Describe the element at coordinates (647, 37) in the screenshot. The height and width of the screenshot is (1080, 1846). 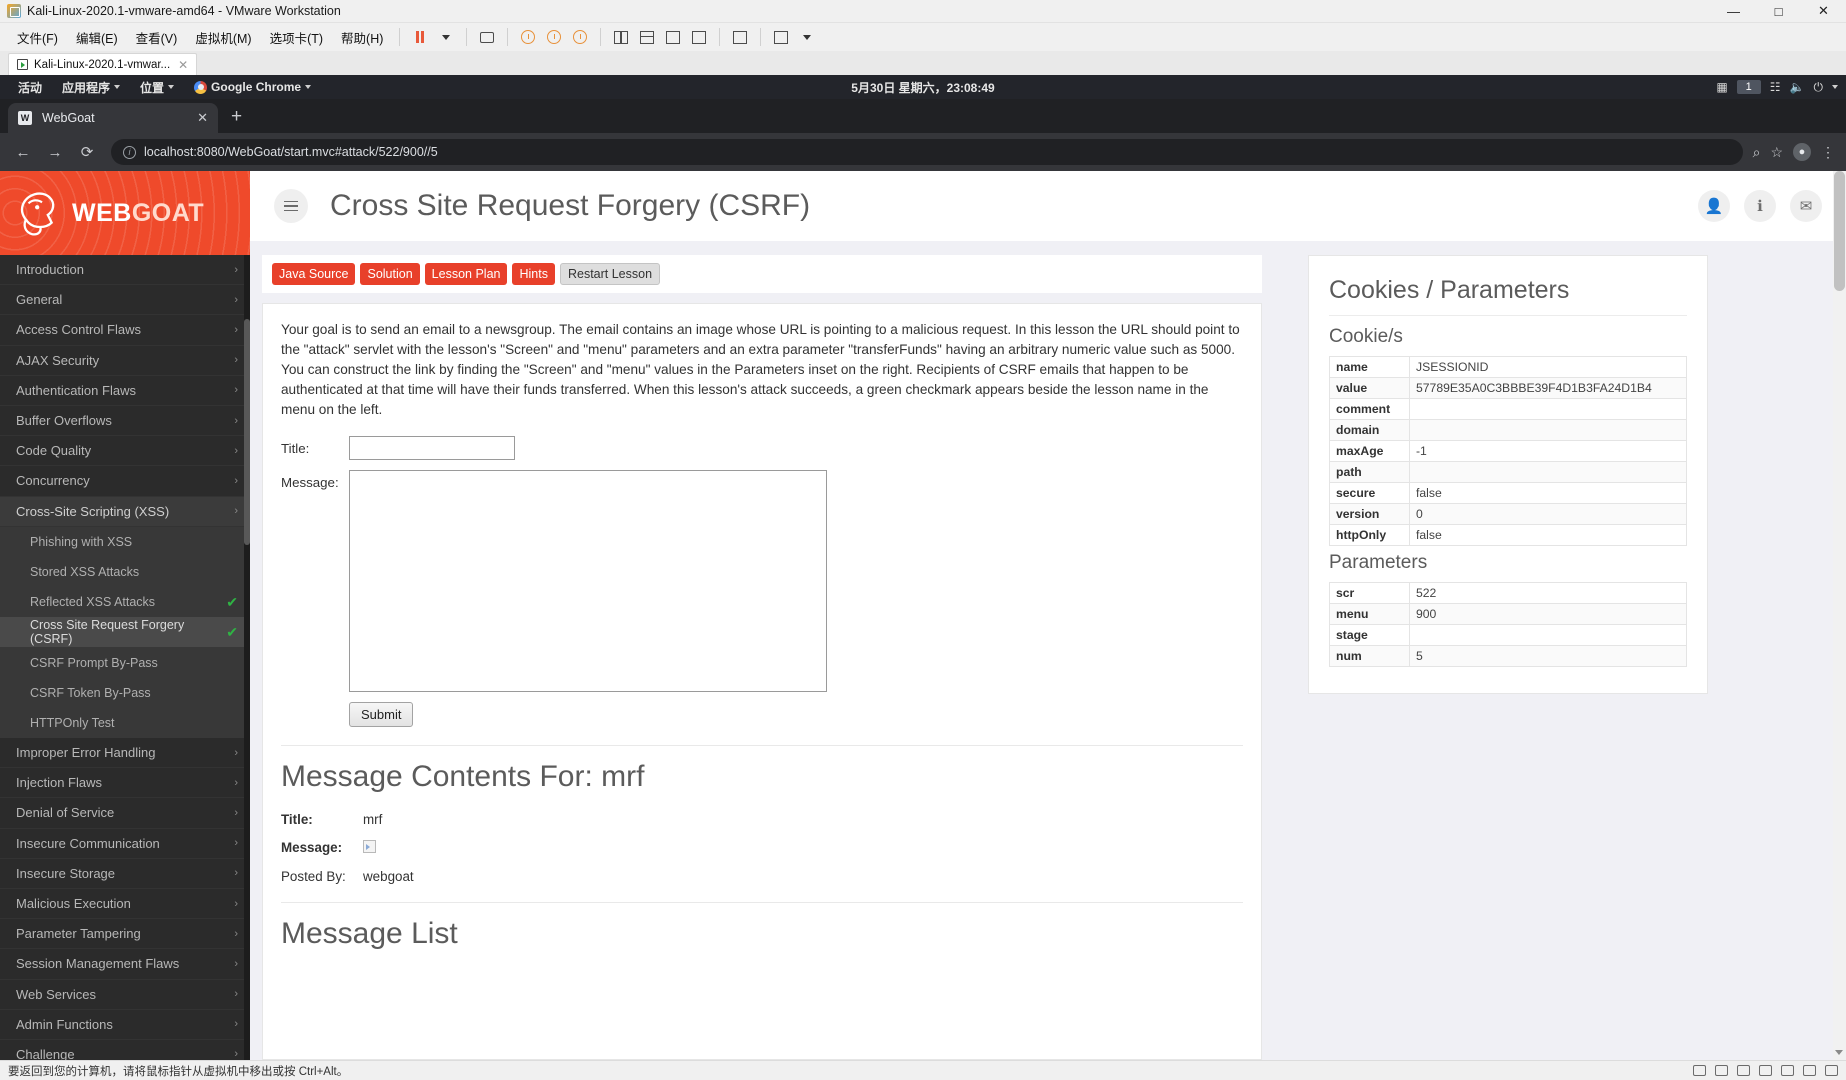
I see `thumbnail-toggle-icon` at that location.